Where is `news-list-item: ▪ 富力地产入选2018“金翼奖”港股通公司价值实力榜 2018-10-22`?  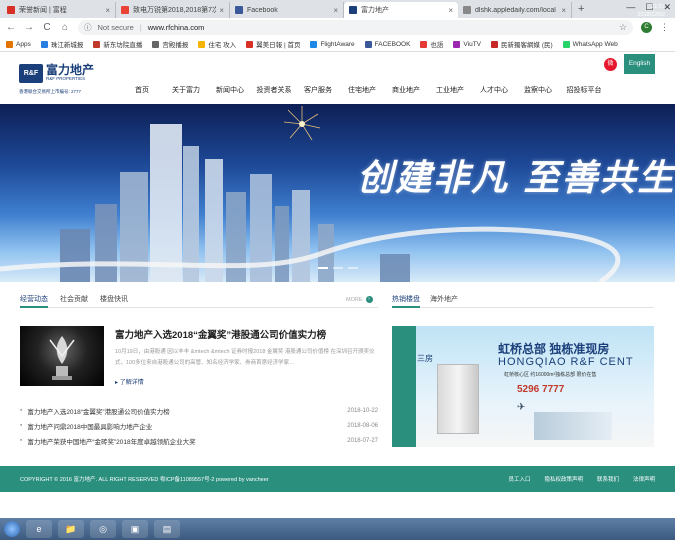 news-list-item: ▪ 富力地产入选2018“金翼奖”港股通公司价值实力榜 2018-10-22 is located at coordinates (199, 410).